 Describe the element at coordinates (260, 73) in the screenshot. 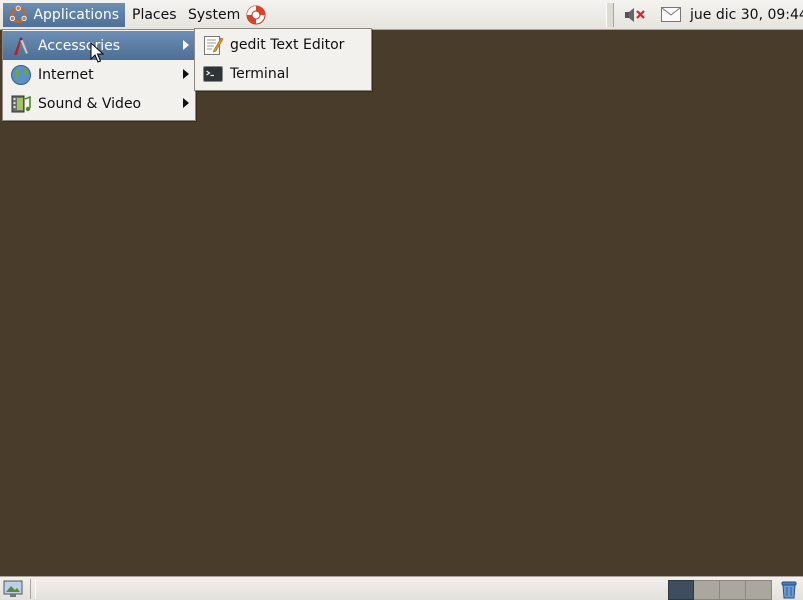

I see `menu-item-label: Terminal` at that location.